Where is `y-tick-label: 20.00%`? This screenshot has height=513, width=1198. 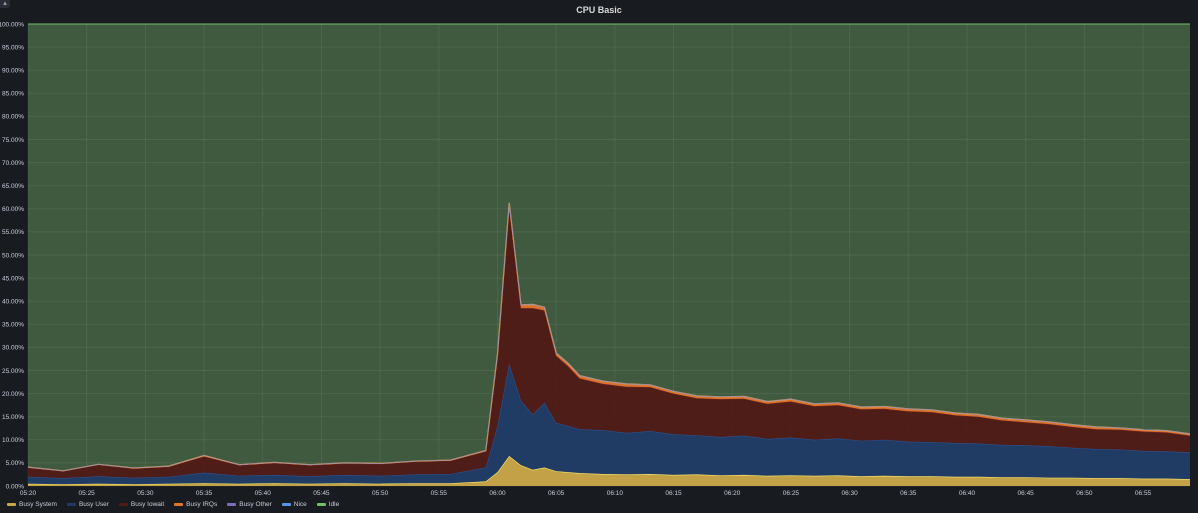
y-tick-label: 20.00% is located at coordinates (13, 394).